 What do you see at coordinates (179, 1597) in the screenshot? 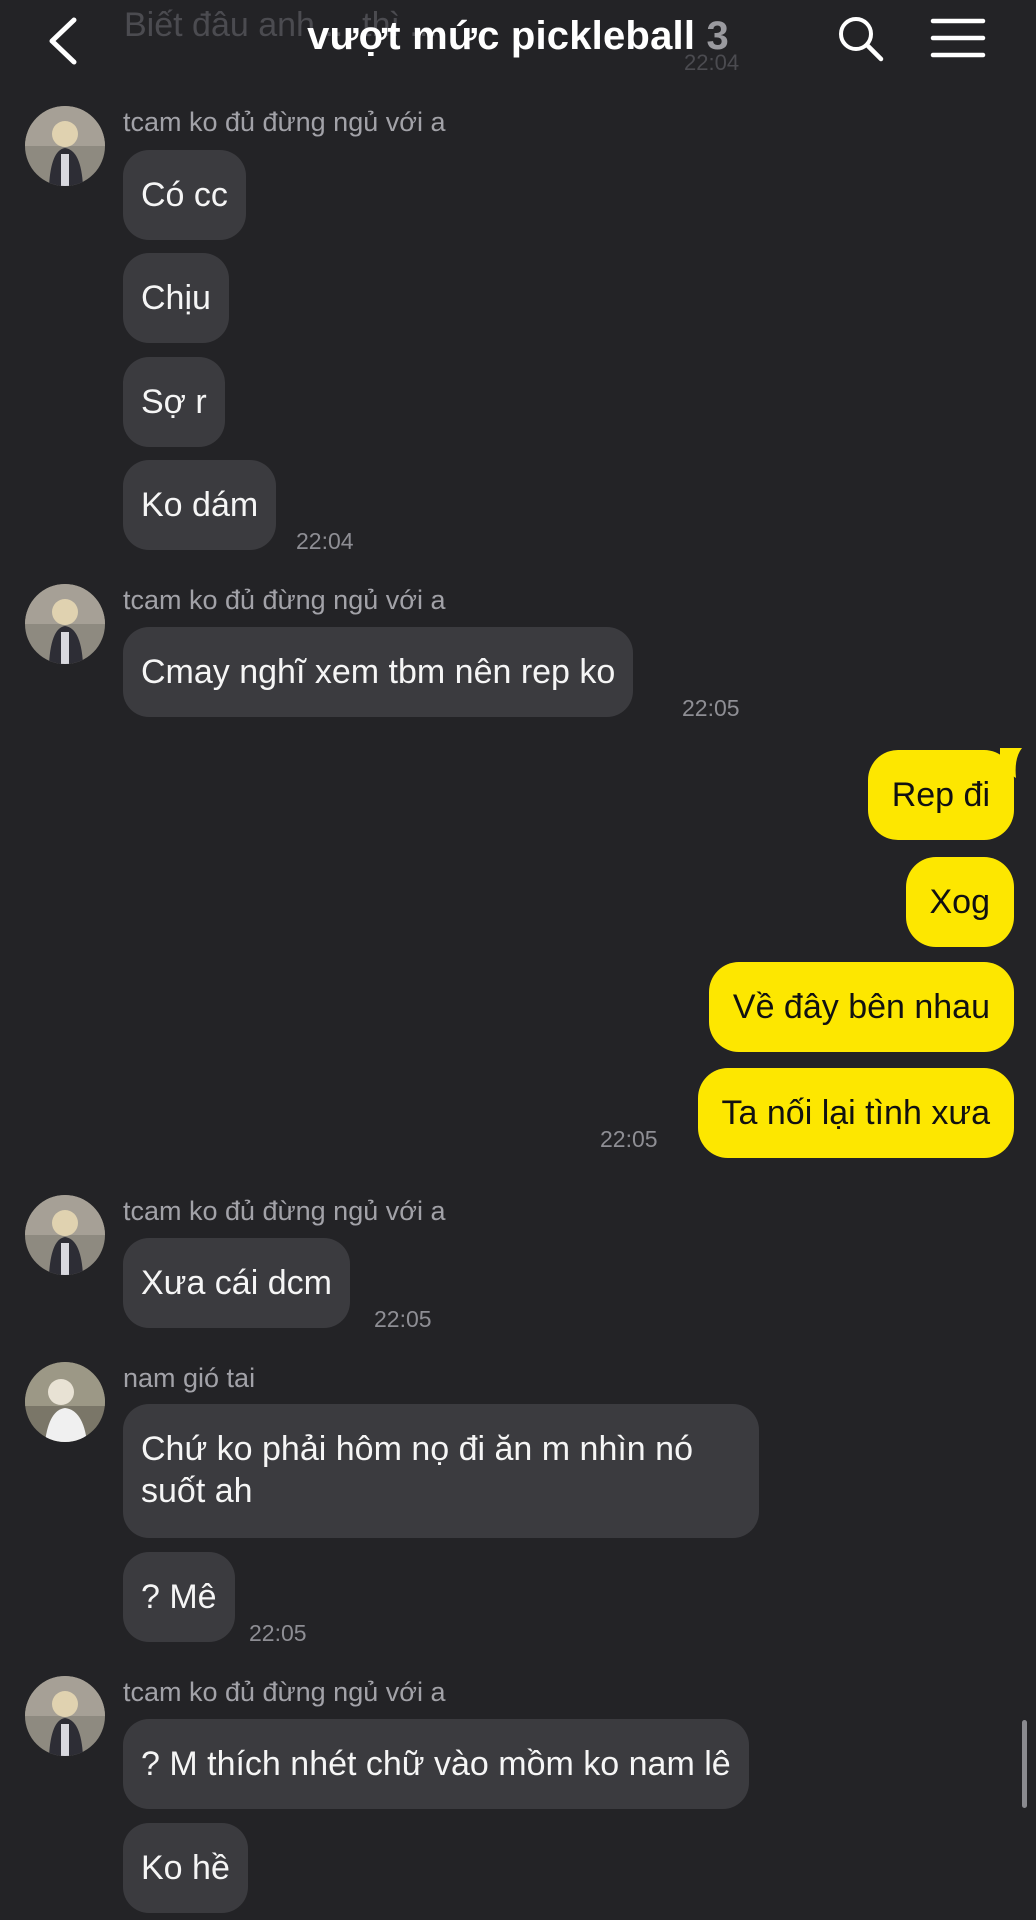
I see `message-bubble: ? Mê` at bounding box center [179, 1597].